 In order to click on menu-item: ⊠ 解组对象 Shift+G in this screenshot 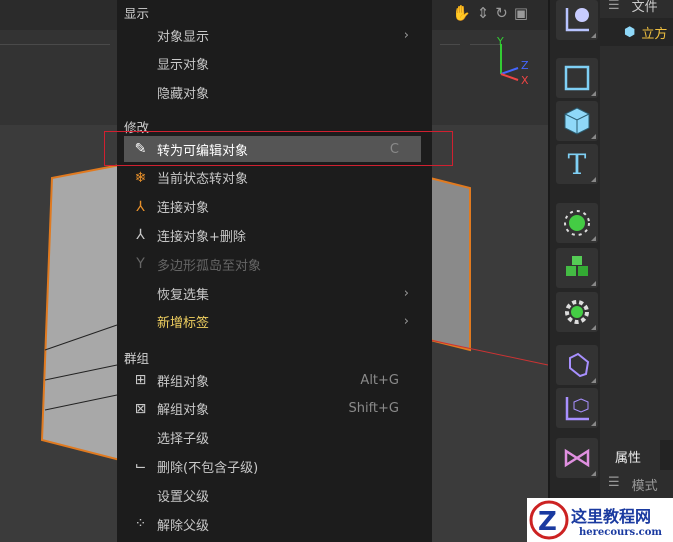, I will do `click(272, 409)`.